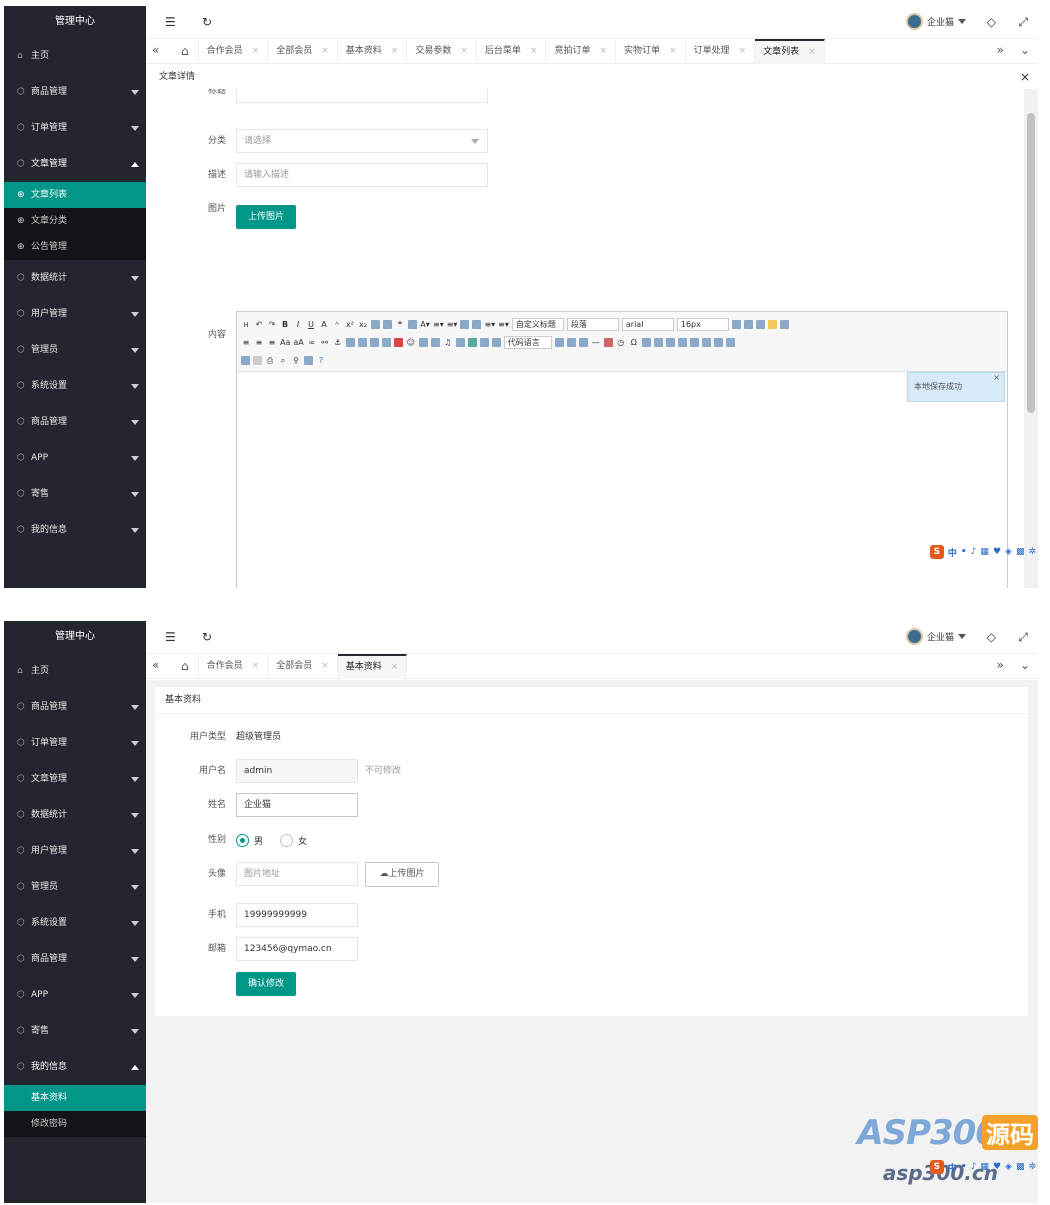  Describe the element at coordinates (350, 324) in the screenshot. I see `superscript-icon: x²` at that location.